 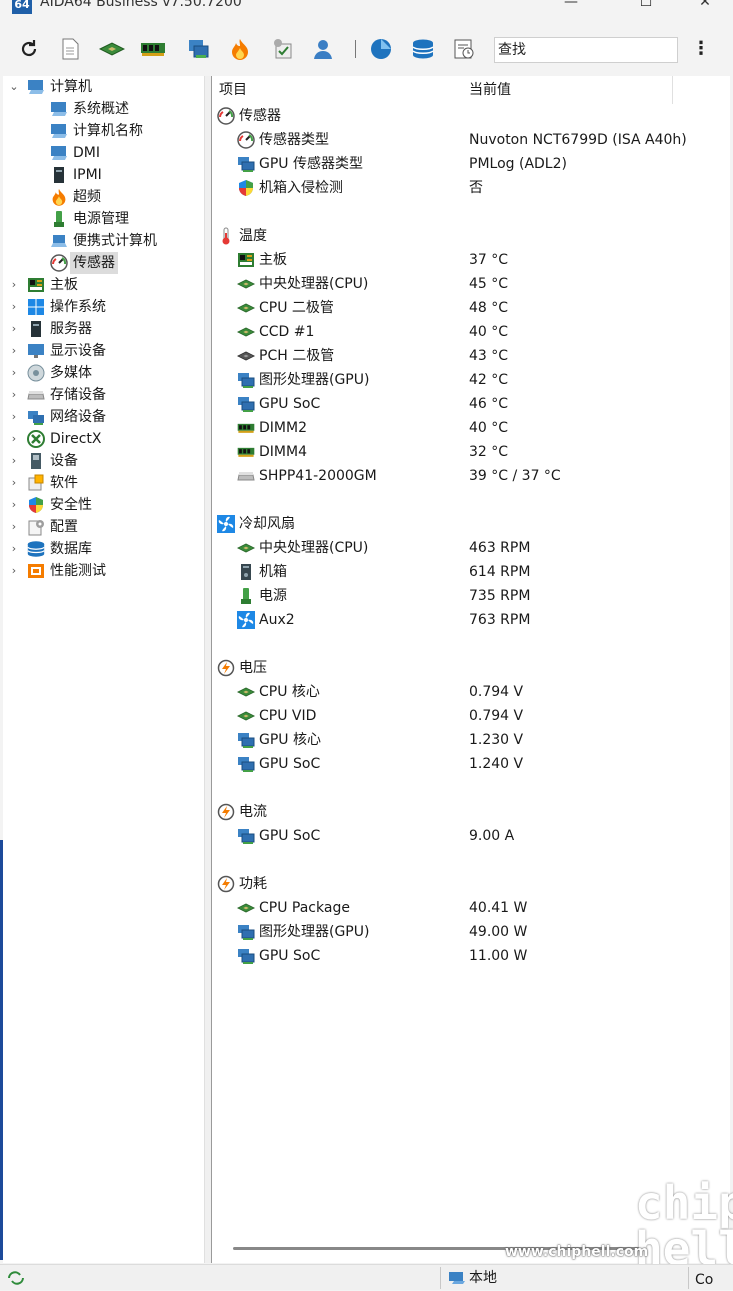 I want to click on flame-icon, so click(x=240, y=49).